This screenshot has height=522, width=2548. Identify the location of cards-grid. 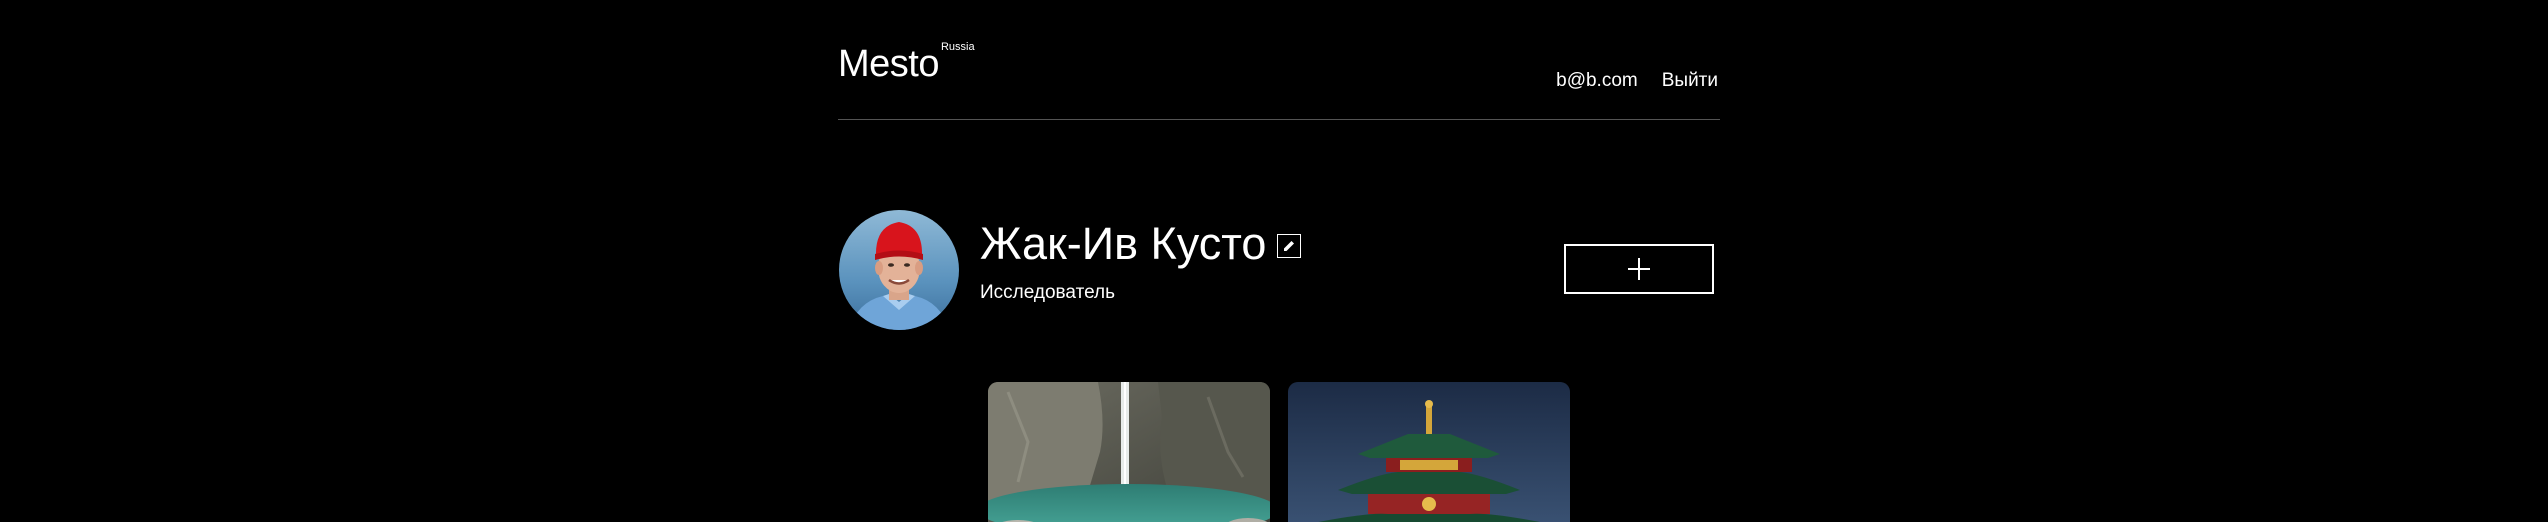
(1279, 452).